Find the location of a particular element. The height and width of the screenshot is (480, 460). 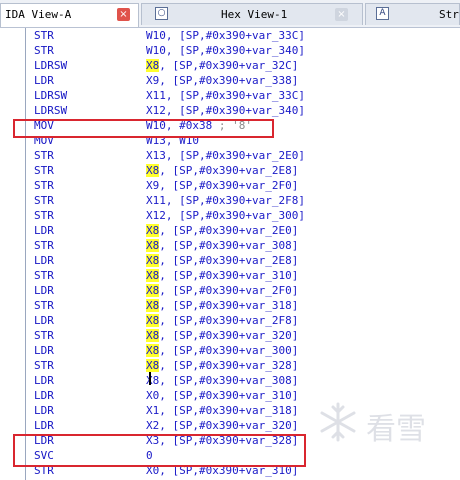

register: X2 is located at coordinates (152, 425).